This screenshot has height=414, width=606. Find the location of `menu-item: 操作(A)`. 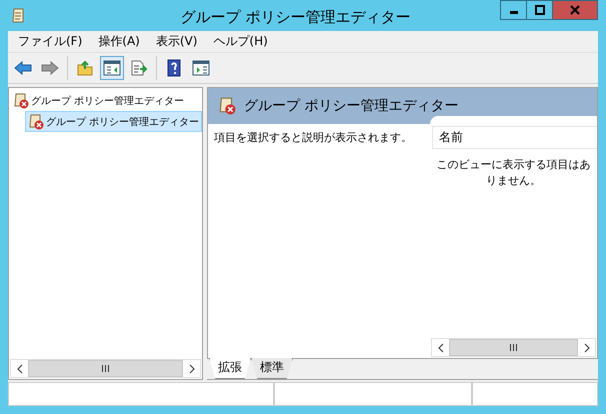

menu-item: 操作(A) is located at coordinates (119, 41).